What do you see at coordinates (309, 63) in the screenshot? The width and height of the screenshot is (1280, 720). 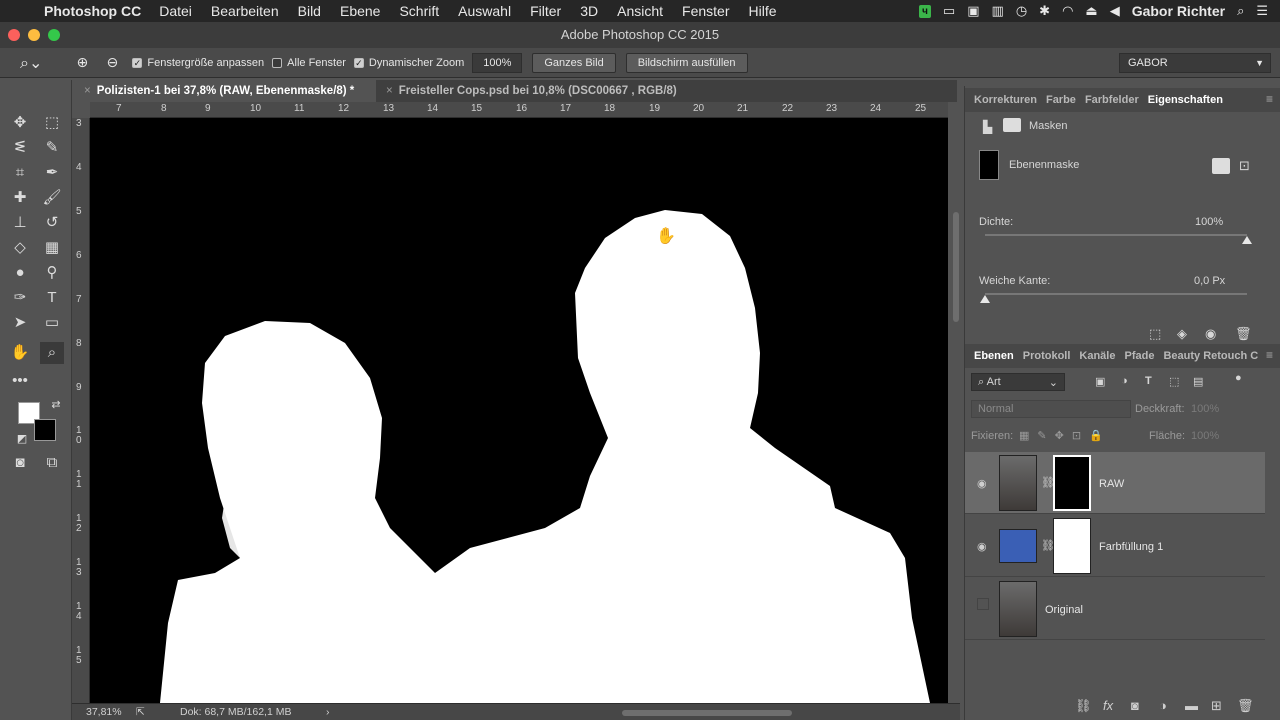 I see `all-windows-checkbox: Alle Fenster` at bounding box center [309, 63].